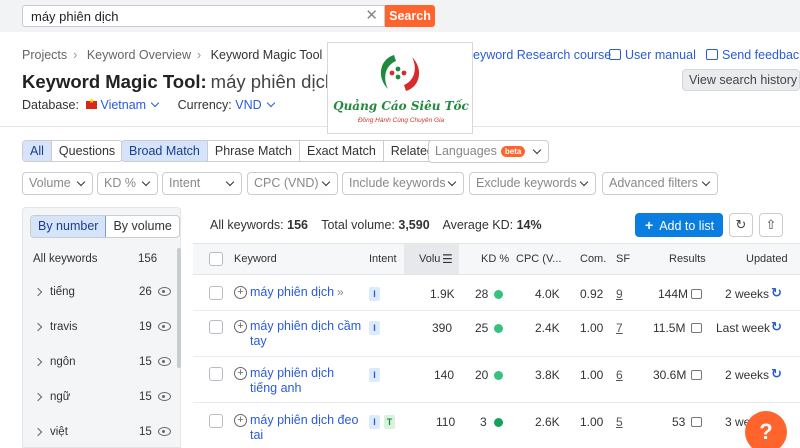 Image resolution: width=800 pixels, height=448 pixels. I want to click on column-results: Results, so click(687, 259).